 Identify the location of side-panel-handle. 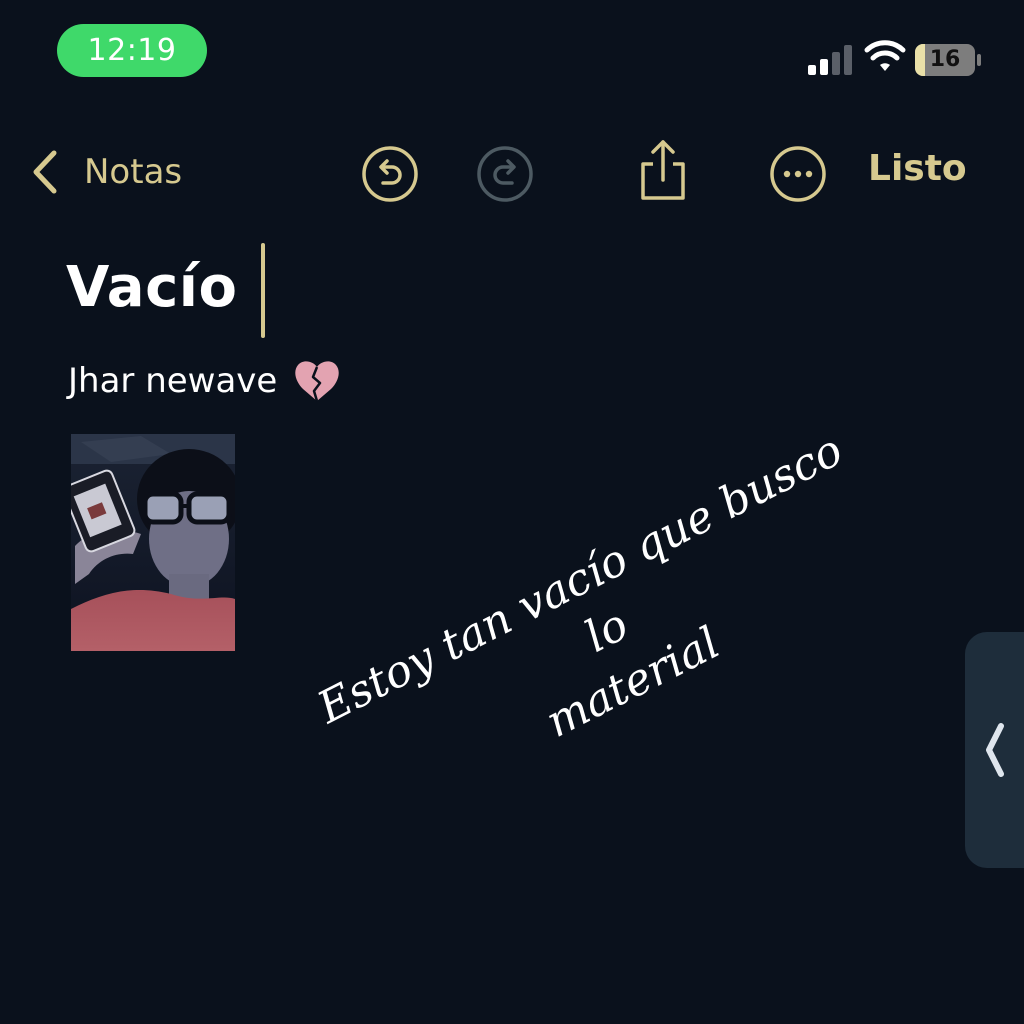
(994, 750).